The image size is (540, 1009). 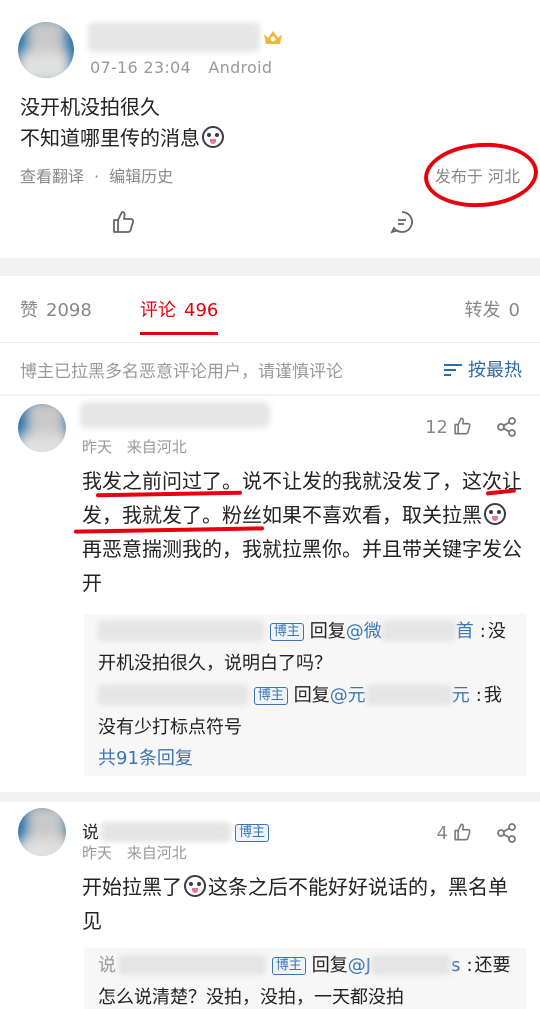 I want to click on post-meta: 07-16 23:04 Android, so click(x=181, y=67).